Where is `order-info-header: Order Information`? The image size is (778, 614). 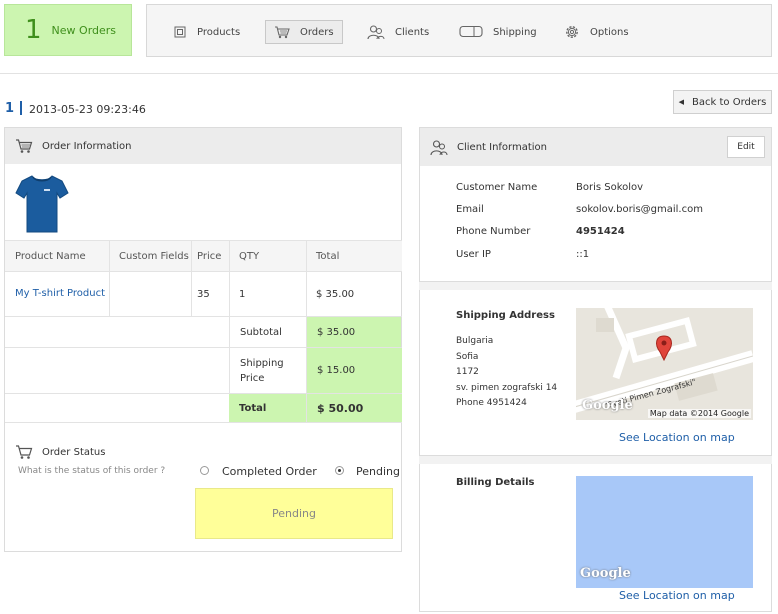
order-info-header: Order Information is located at coordinates (203, 146).